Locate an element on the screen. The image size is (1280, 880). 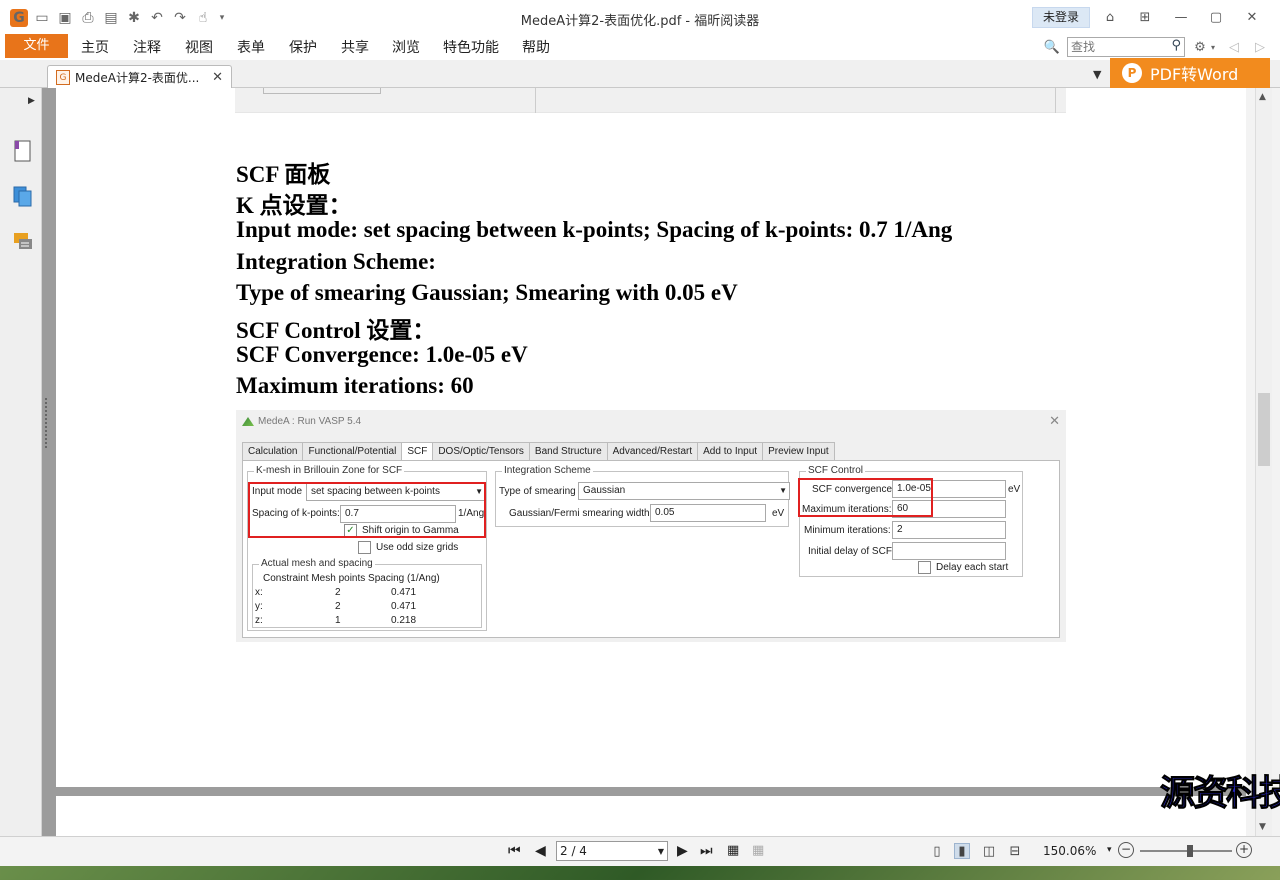
last-page-icon: ⏭ is located at coordinates (706, 851).